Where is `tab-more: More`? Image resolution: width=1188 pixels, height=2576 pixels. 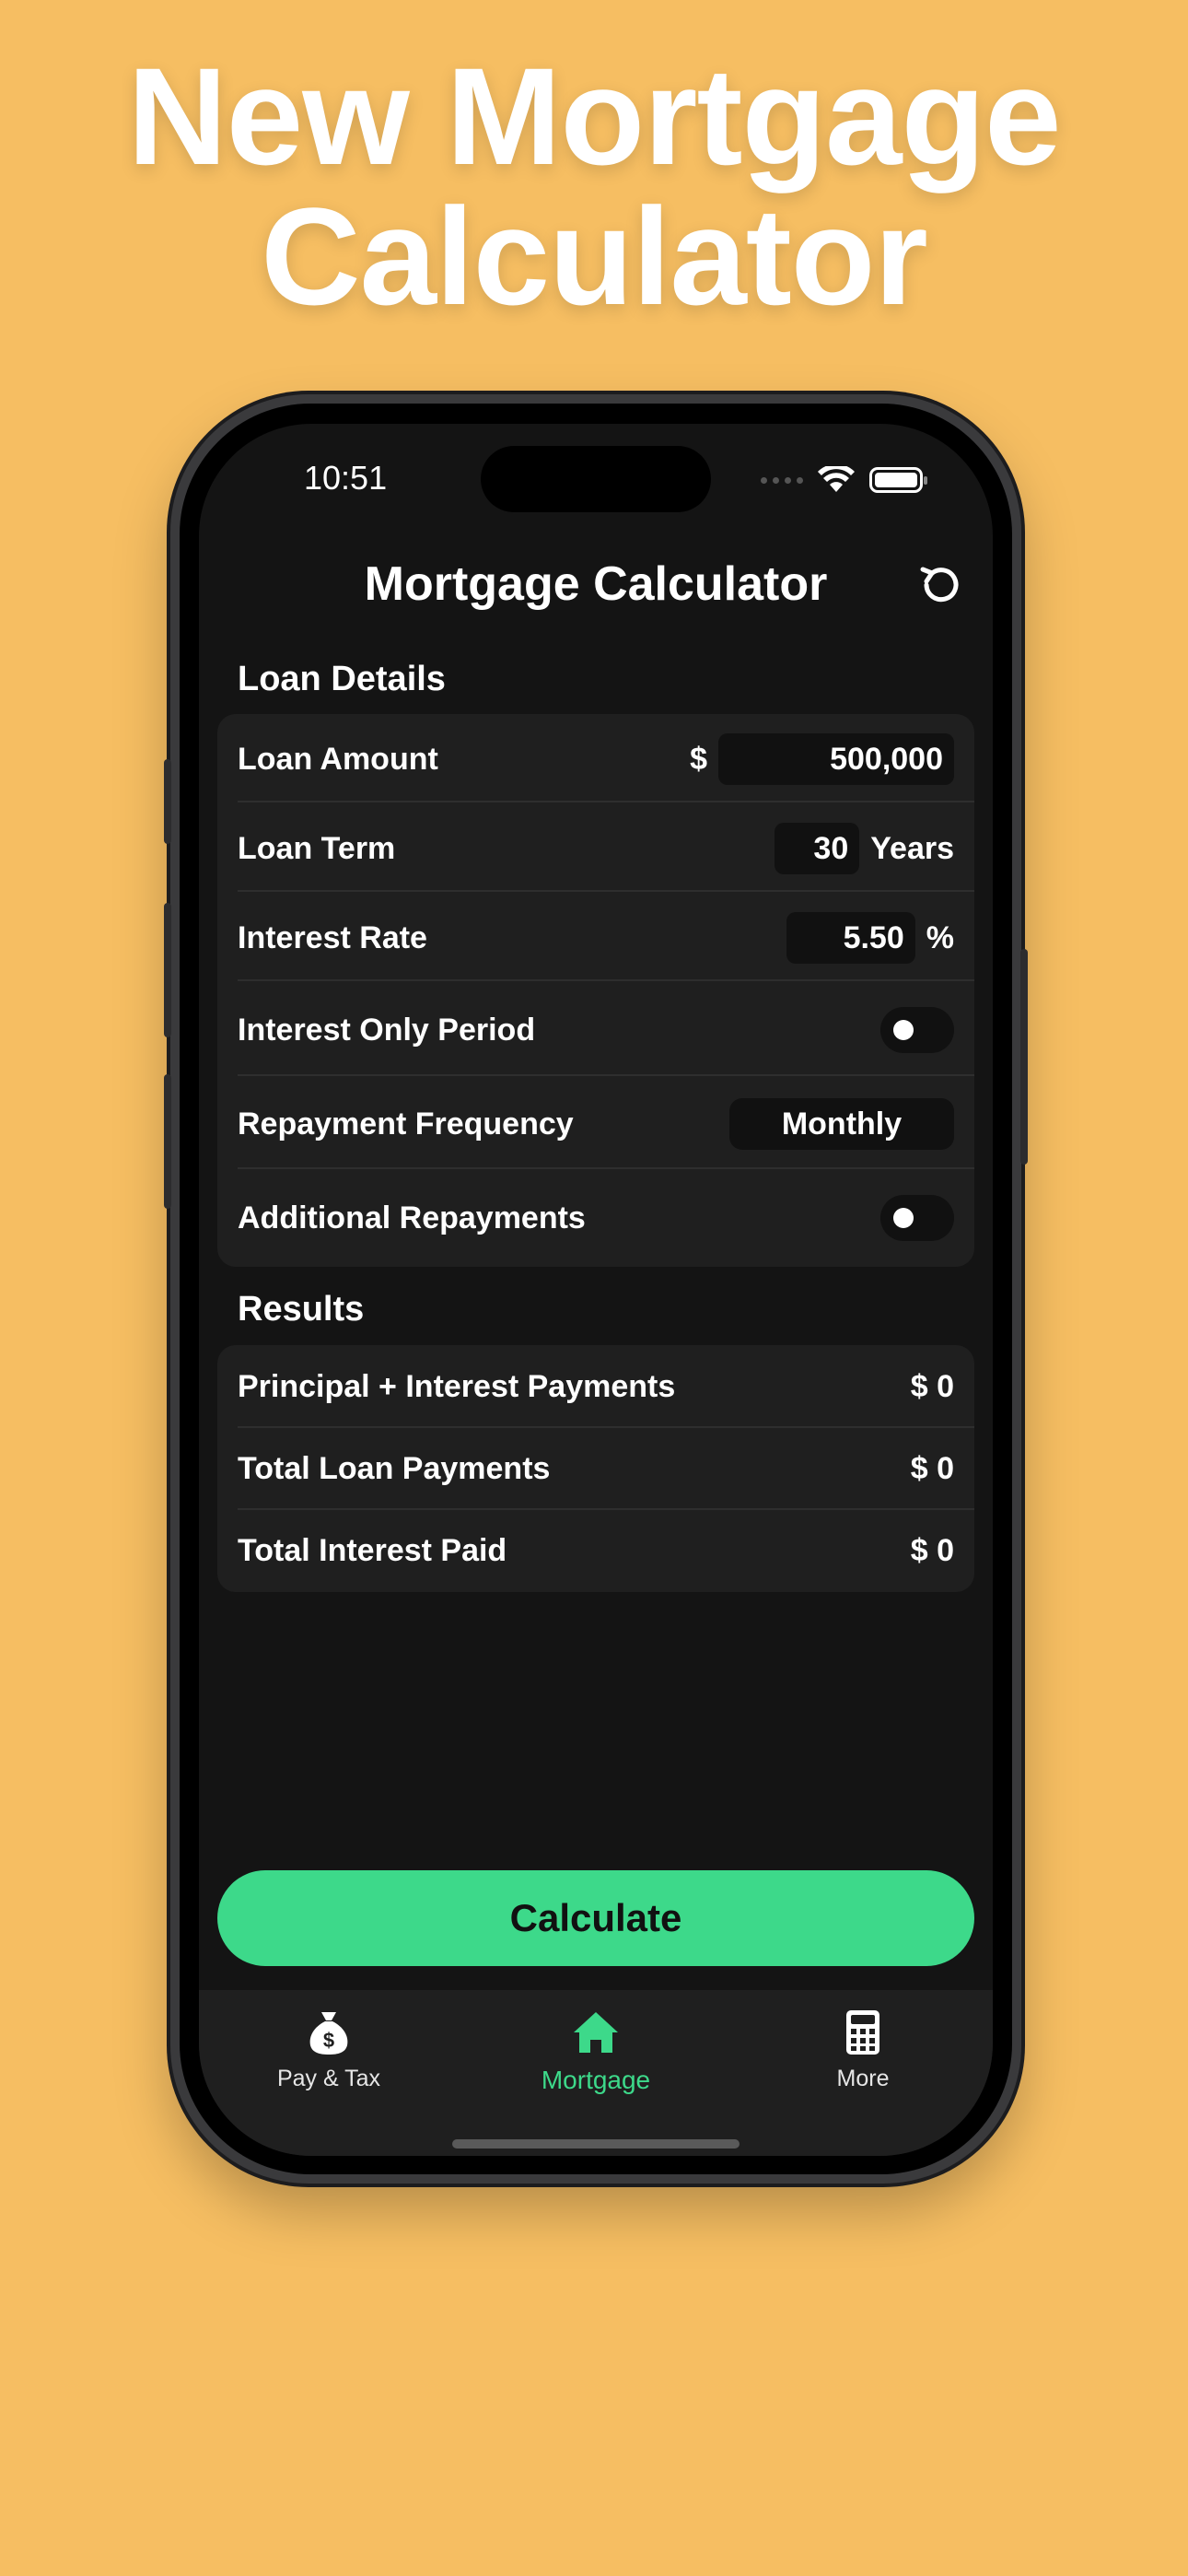
tab-more: More is located at coordinates (863, 2049).